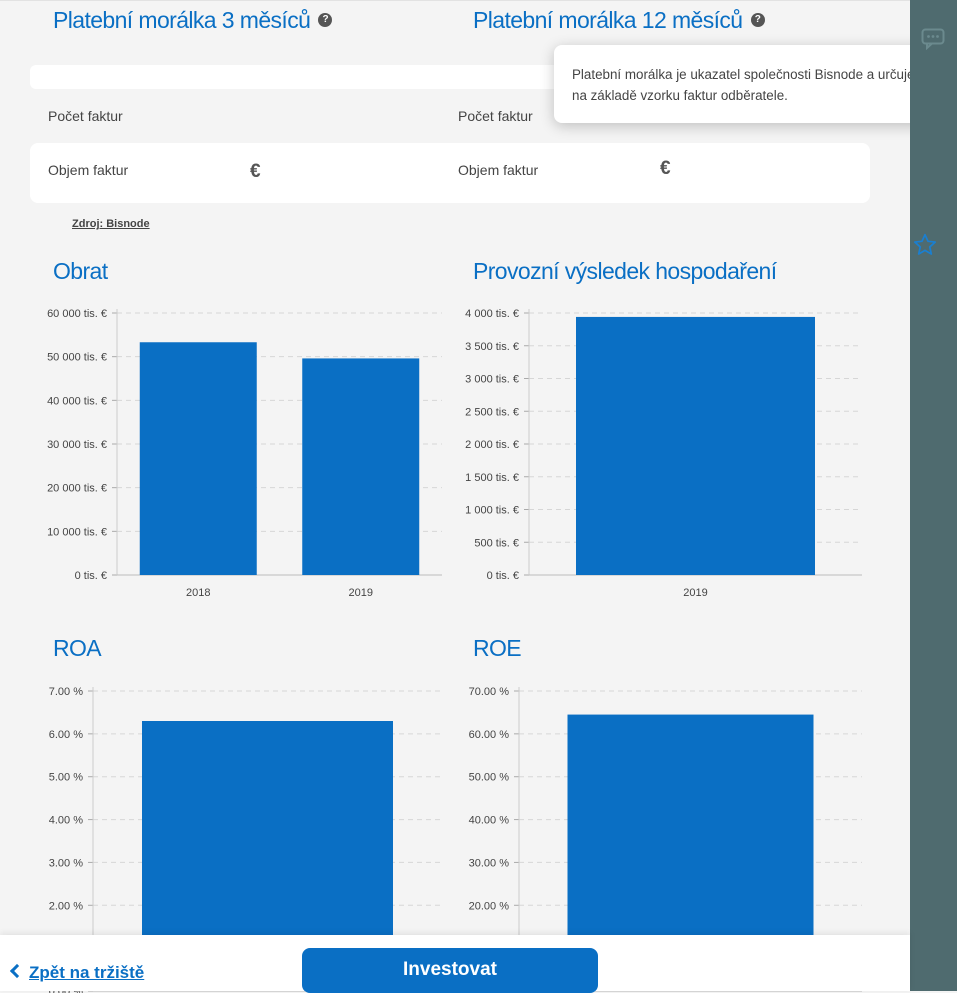 This screenshot has height=993, width=957. Describe the element at coordinates (66, 692) in the screenshot. I see `y-tick-label: 7.00 %` at that location.